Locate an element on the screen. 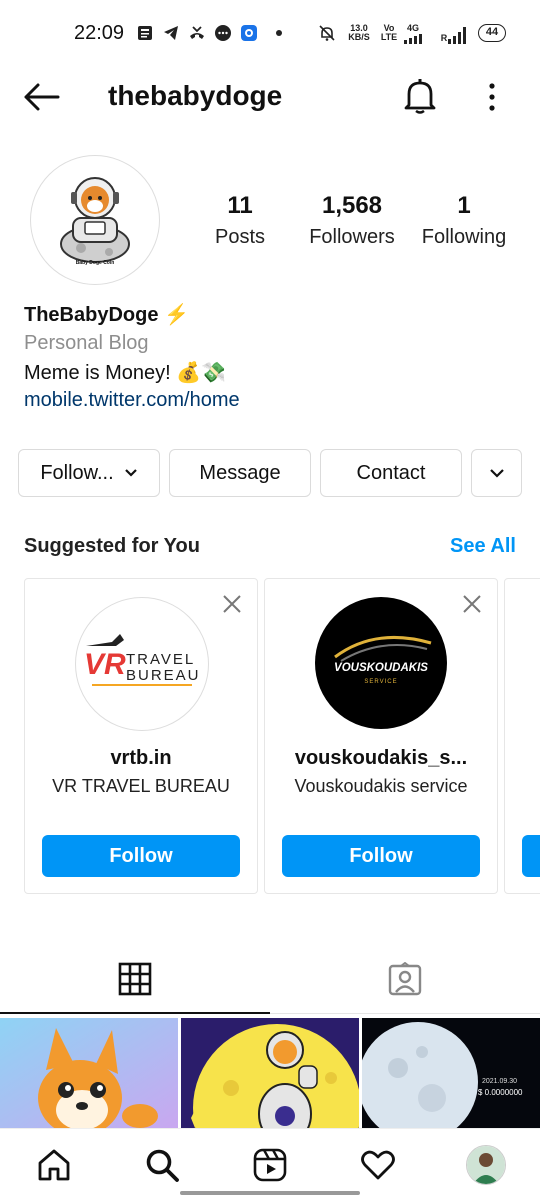 The height and width of the screenshot is (1201, 540). astronaut-doge-image is located at coordinates (270, 1073).